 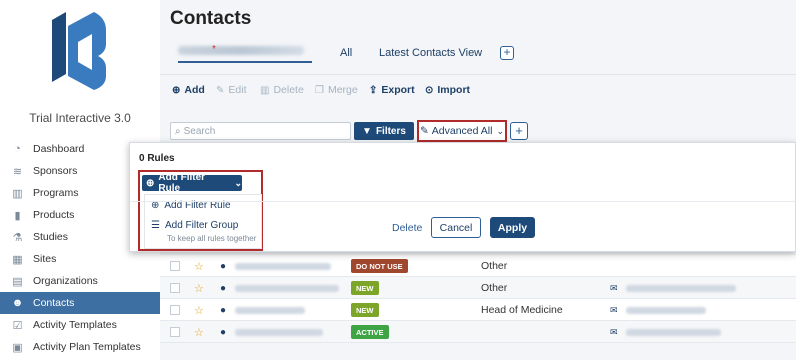 I want to click on filters-button: ▼ Filters, so click(x=384, y=131).